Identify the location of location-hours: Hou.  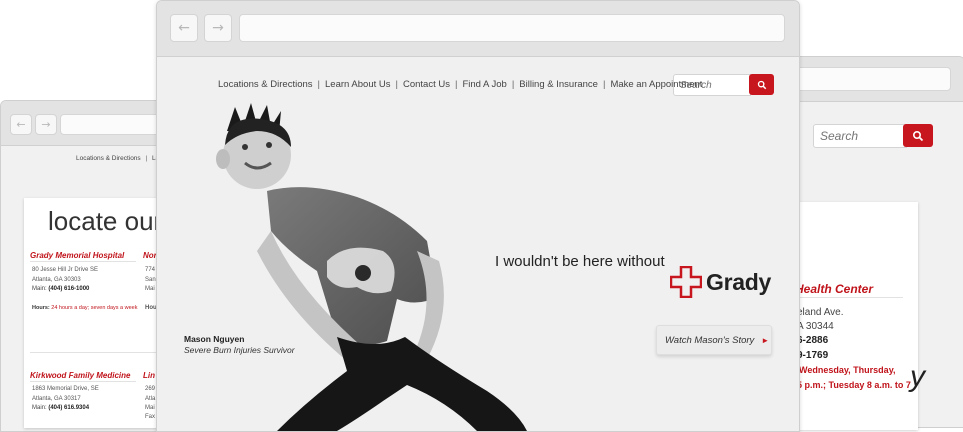
(151, 308).